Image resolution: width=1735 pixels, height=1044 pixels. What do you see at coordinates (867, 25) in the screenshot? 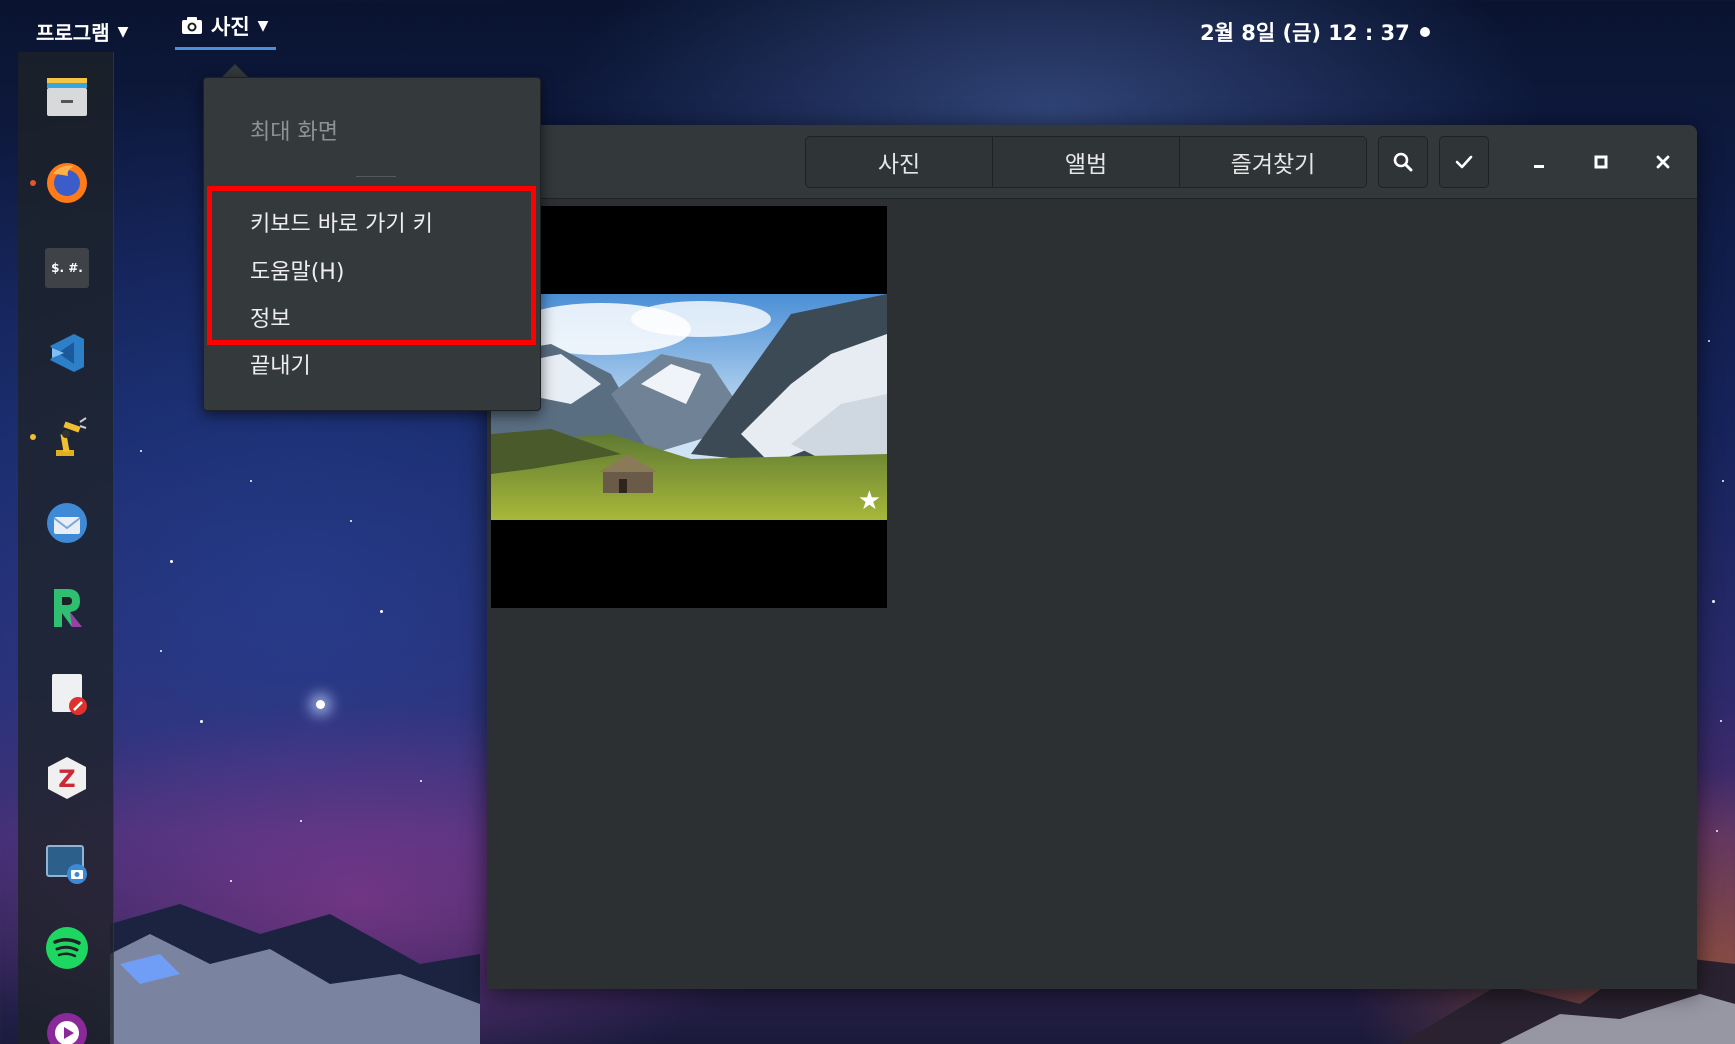
I see `top-bar: 프로그램 ▼ 사진 ▼ 2월 8일 (금) 12 : 37` at bounding box center [867, 25].